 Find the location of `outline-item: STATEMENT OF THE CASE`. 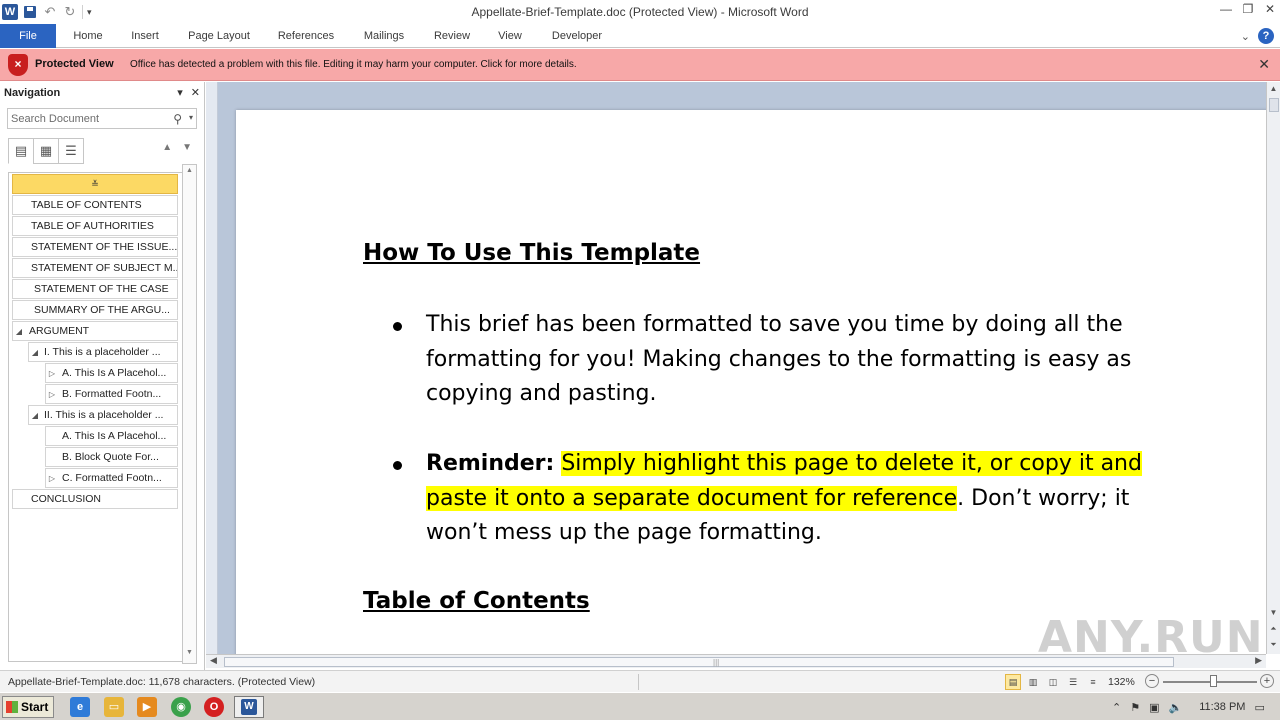

outline-item: STATEMENT OF THE CASE is located at coordinates (95, 289).